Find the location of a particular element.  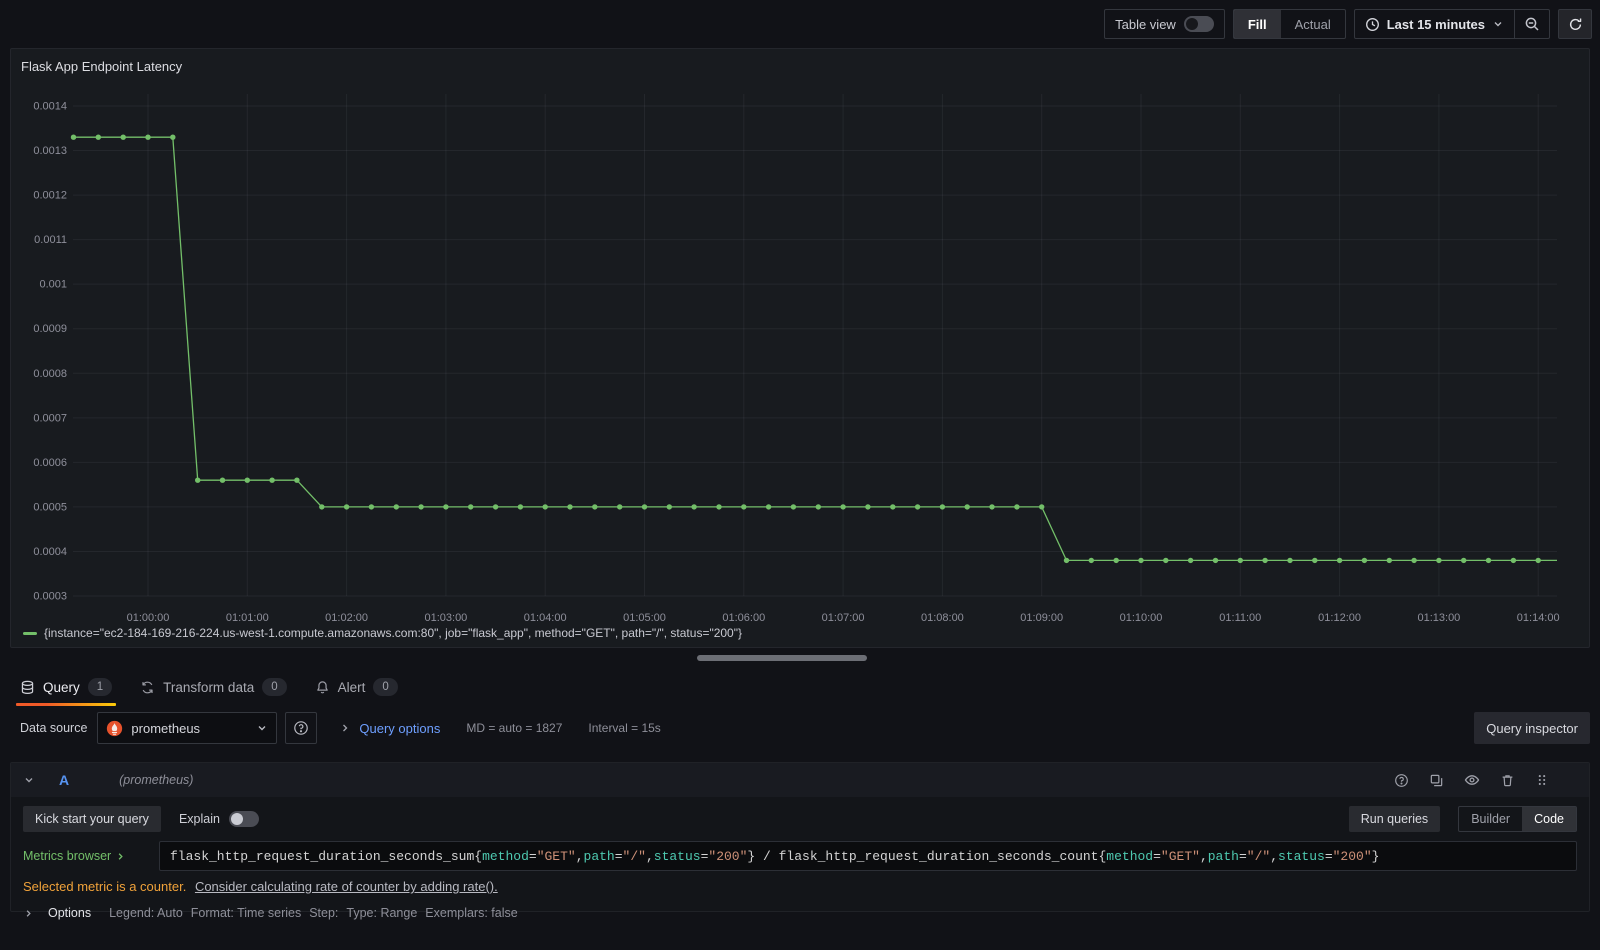

warning-text: Selected metric is a counter. is located at coordinates (105, 886).